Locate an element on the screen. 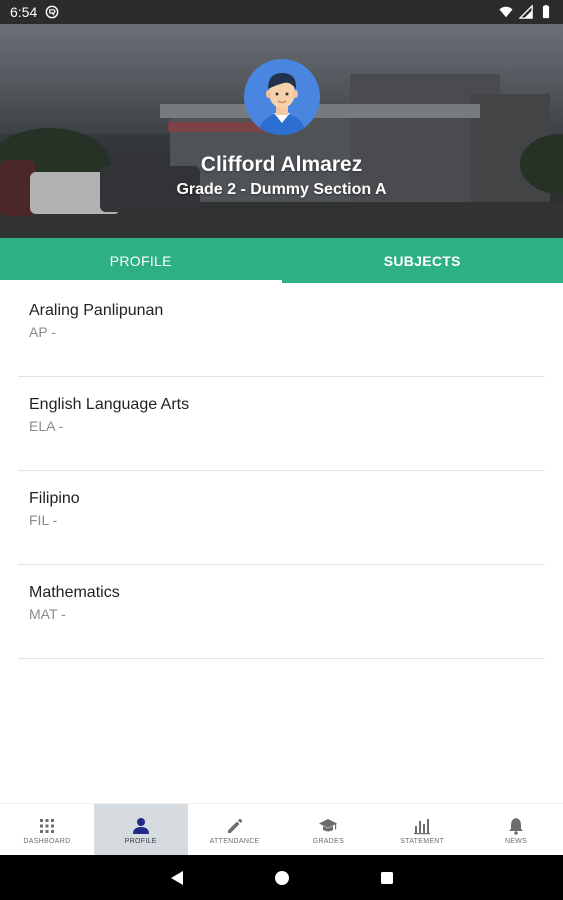 The width and height of the screenshot is (563, 900). nav-grades-label: GRADES is located at coordinates (328, 841).